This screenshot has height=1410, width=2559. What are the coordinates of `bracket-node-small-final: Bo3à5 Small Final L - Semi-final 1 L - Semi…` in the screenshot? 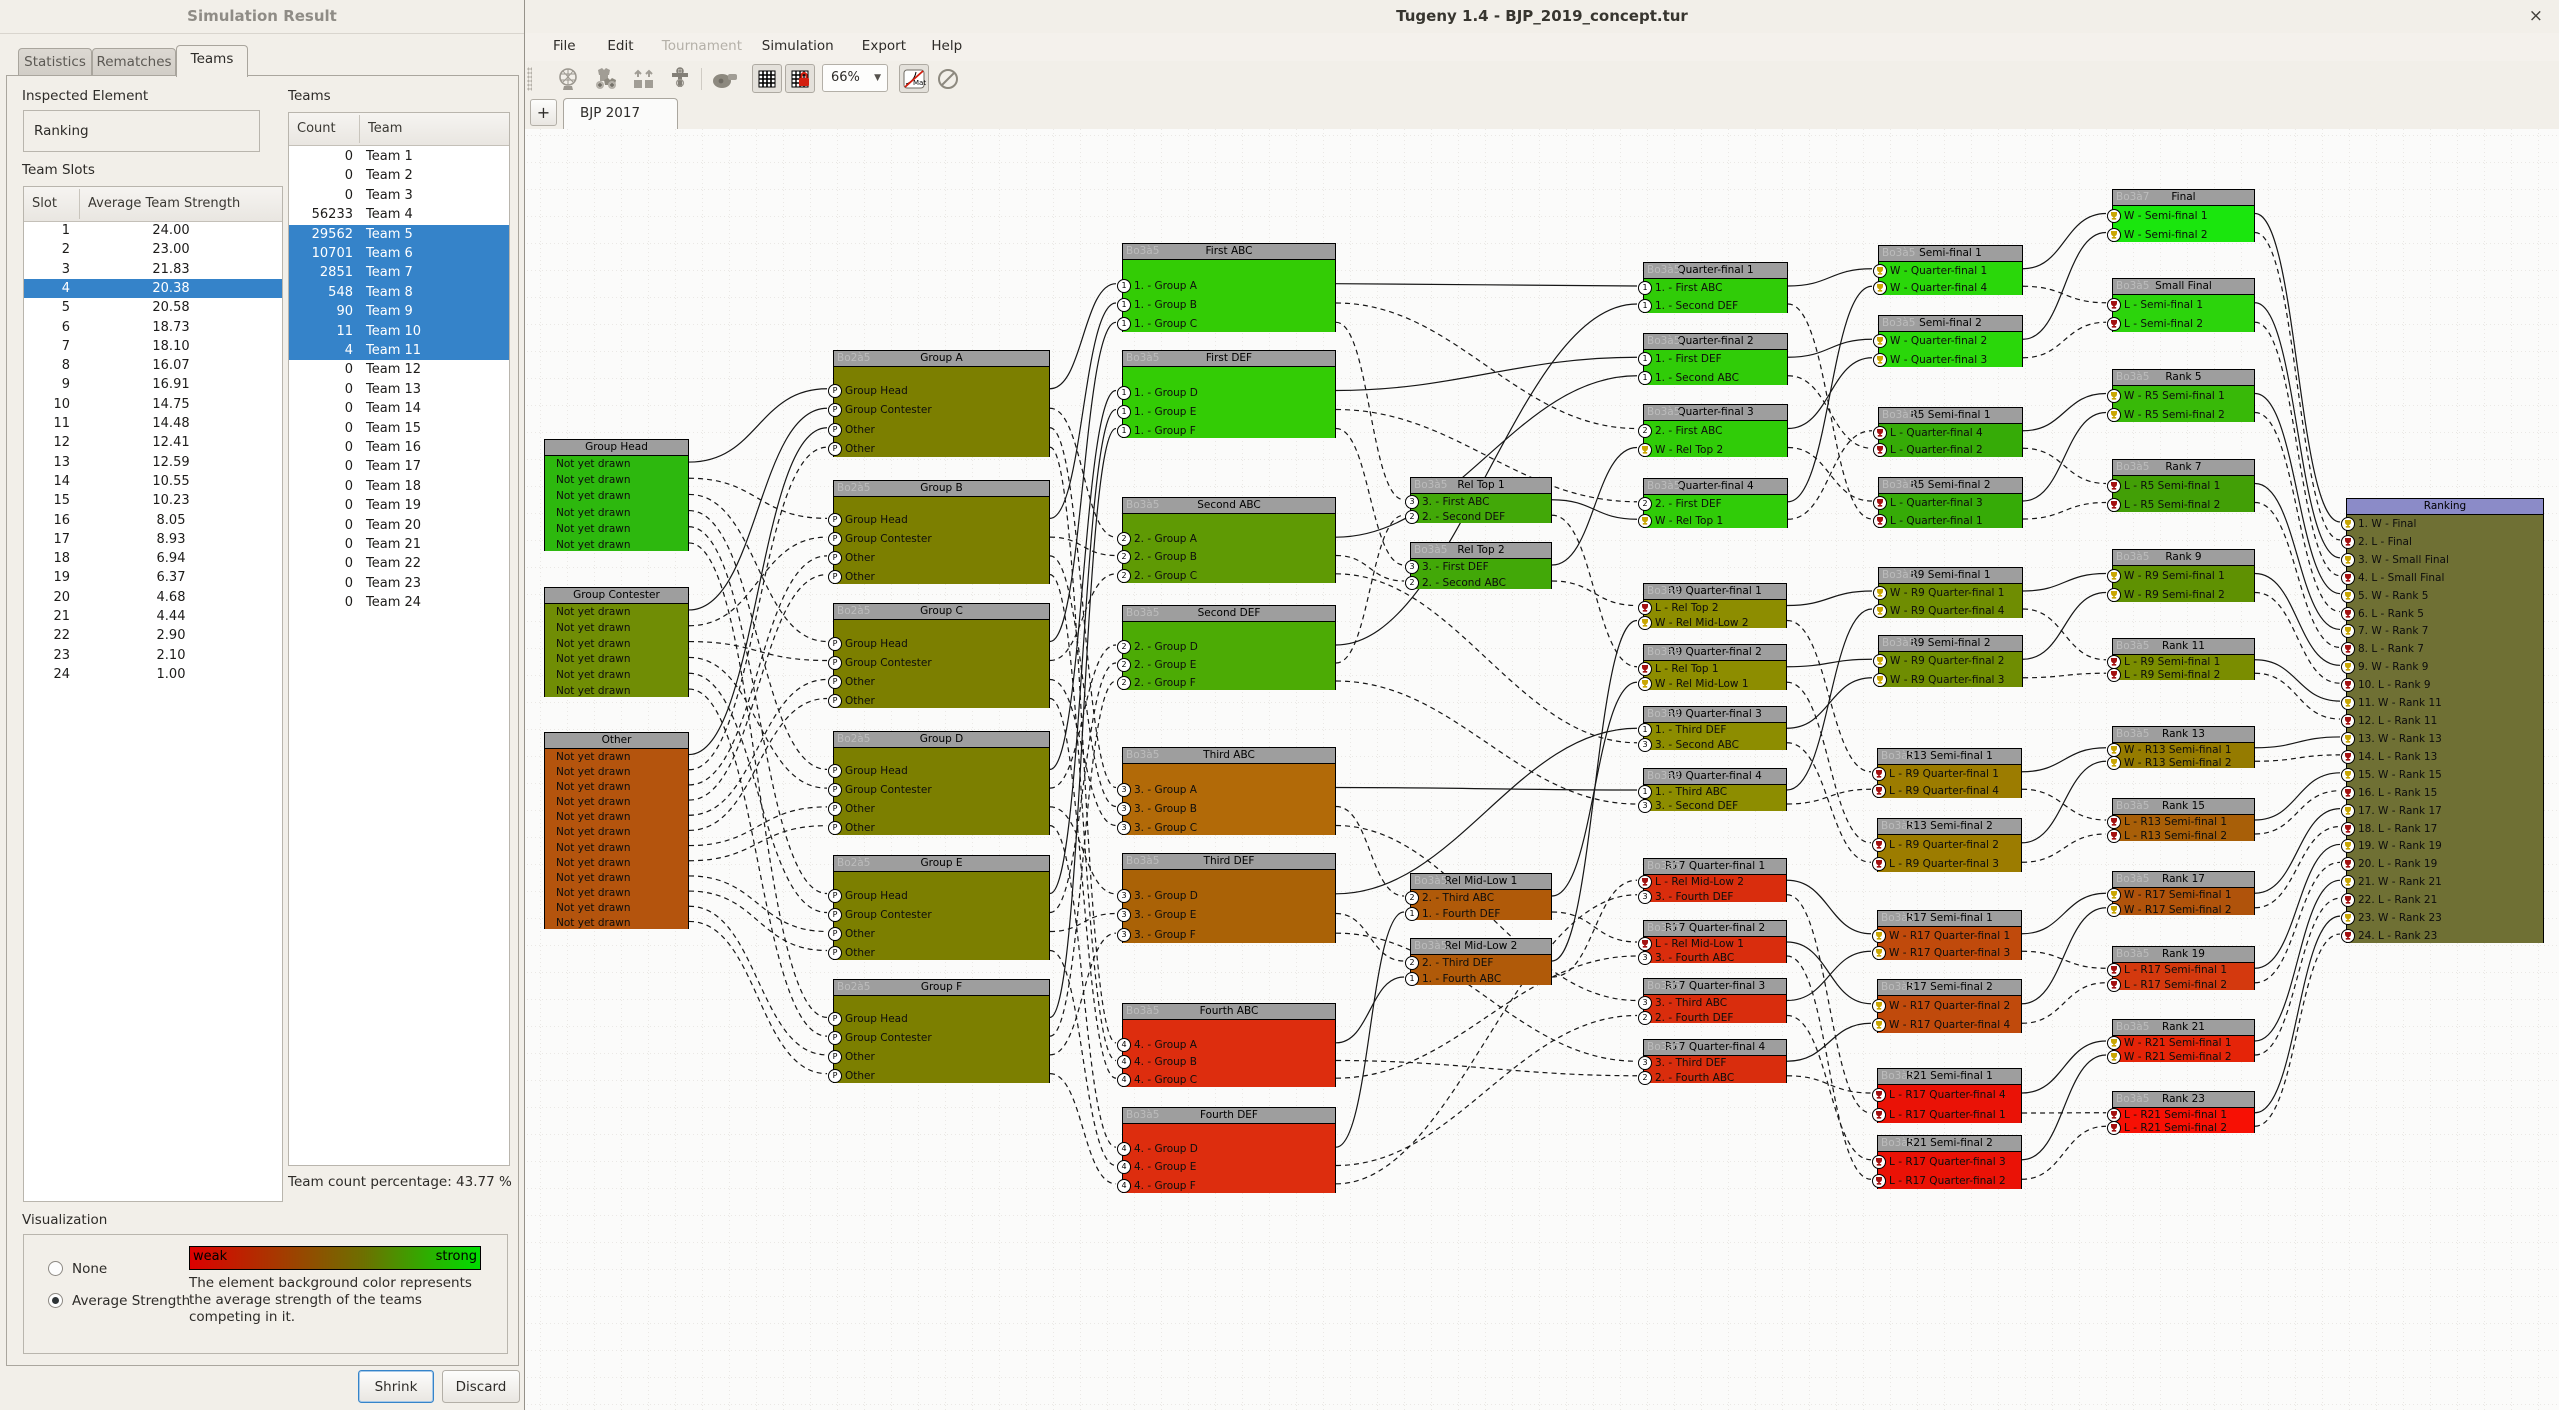 It's located at (2181, 305).